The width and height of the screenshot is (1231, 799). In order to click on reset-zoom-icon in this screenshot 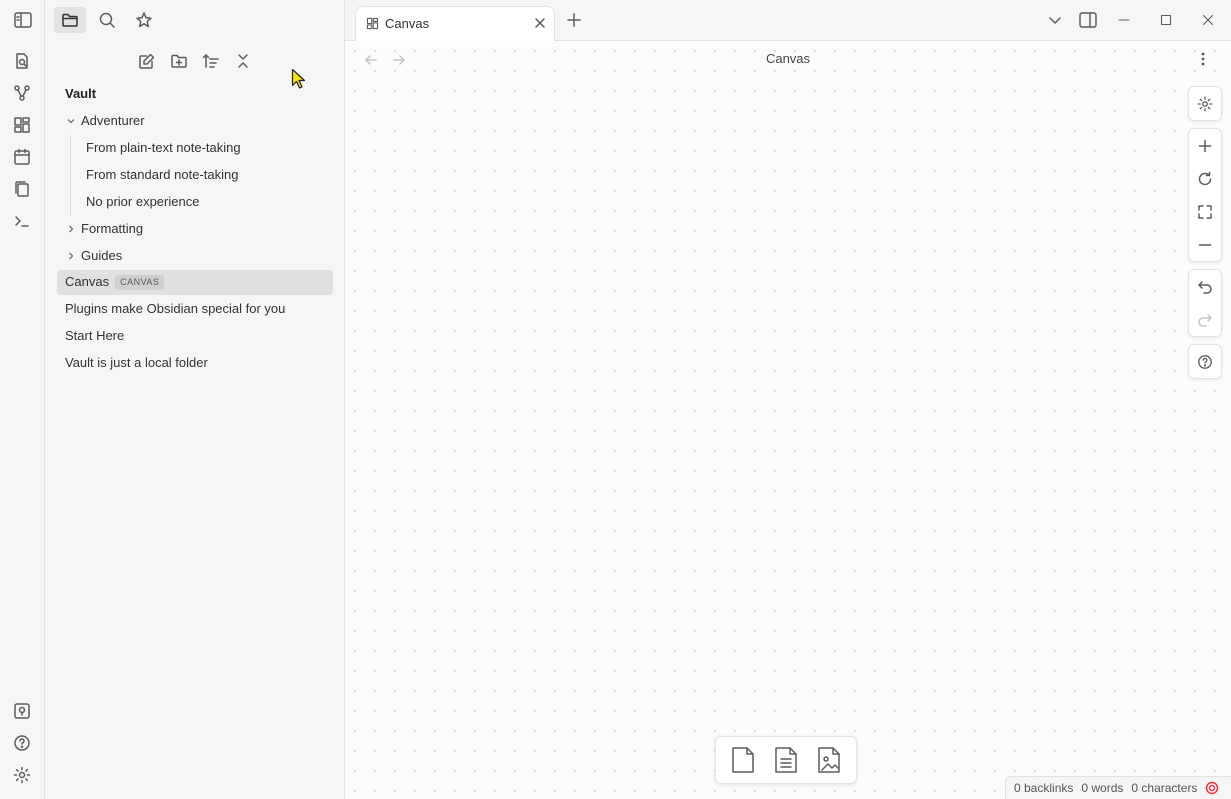, I will do `click(1205, 178)`.